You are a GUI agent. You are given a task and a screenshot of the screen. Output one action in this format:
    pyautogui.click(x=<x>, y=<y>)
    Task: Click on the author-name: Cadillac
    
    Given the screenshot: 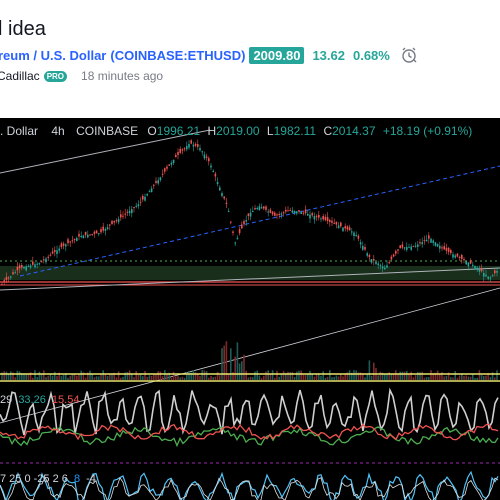 What is the action you would take?
    pyautogui.click(x=20, y=76)
    